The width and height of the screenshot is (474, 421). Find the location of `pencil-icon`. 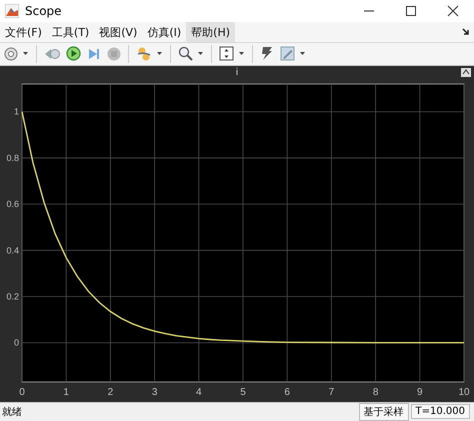

pencil-icon is located at coordinates (287, 54).